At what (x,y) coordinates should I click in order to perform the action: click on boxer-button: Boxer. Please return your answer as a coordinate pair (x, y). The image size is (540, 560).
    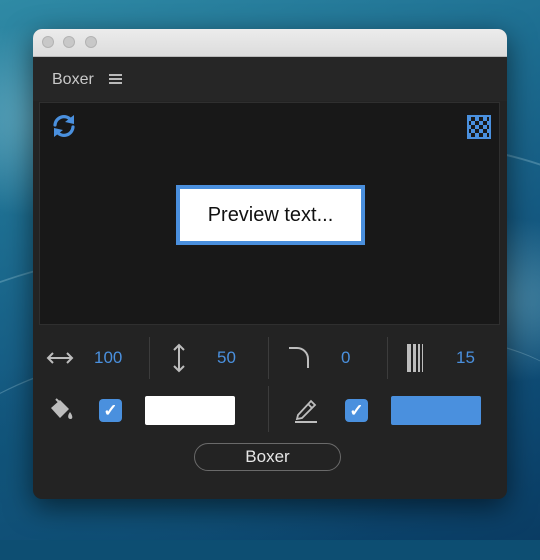
    Looking at the image, I should click on (267, 457).